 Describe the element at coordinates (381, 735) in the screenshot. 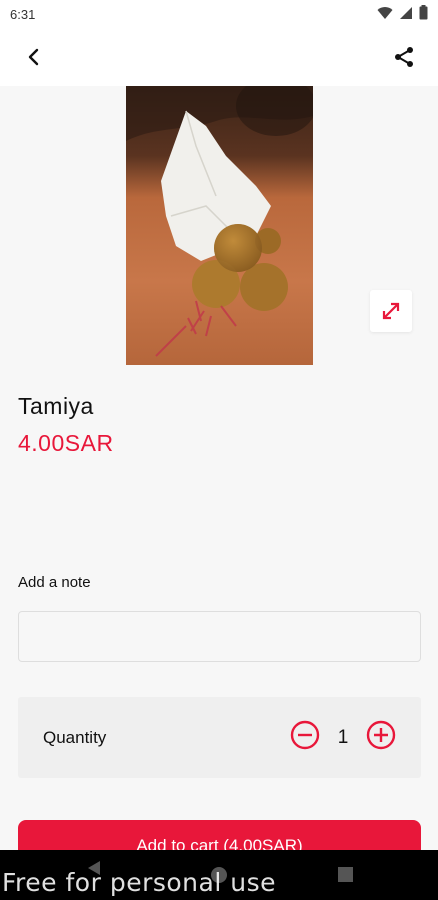

I see `plus-circle-icon` at that location.